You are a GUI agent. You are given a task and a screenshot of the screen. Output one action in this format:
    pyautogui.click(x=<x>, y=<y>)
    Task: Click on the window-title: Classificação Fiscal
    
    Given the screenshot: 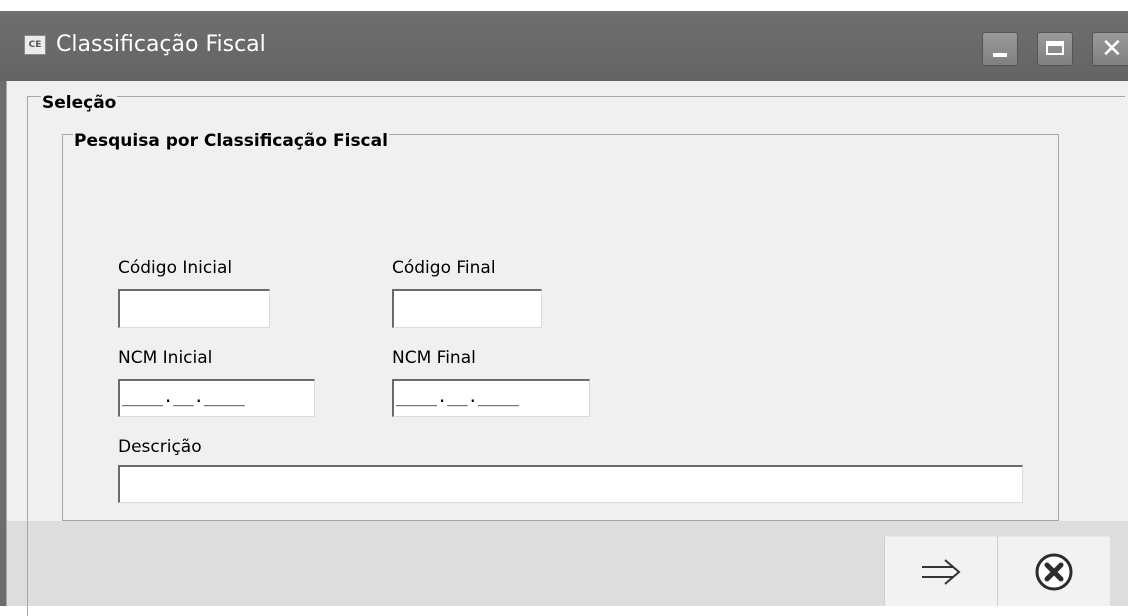 What is the action you would take?
    pyautogui.click(x=161, y=44)
    